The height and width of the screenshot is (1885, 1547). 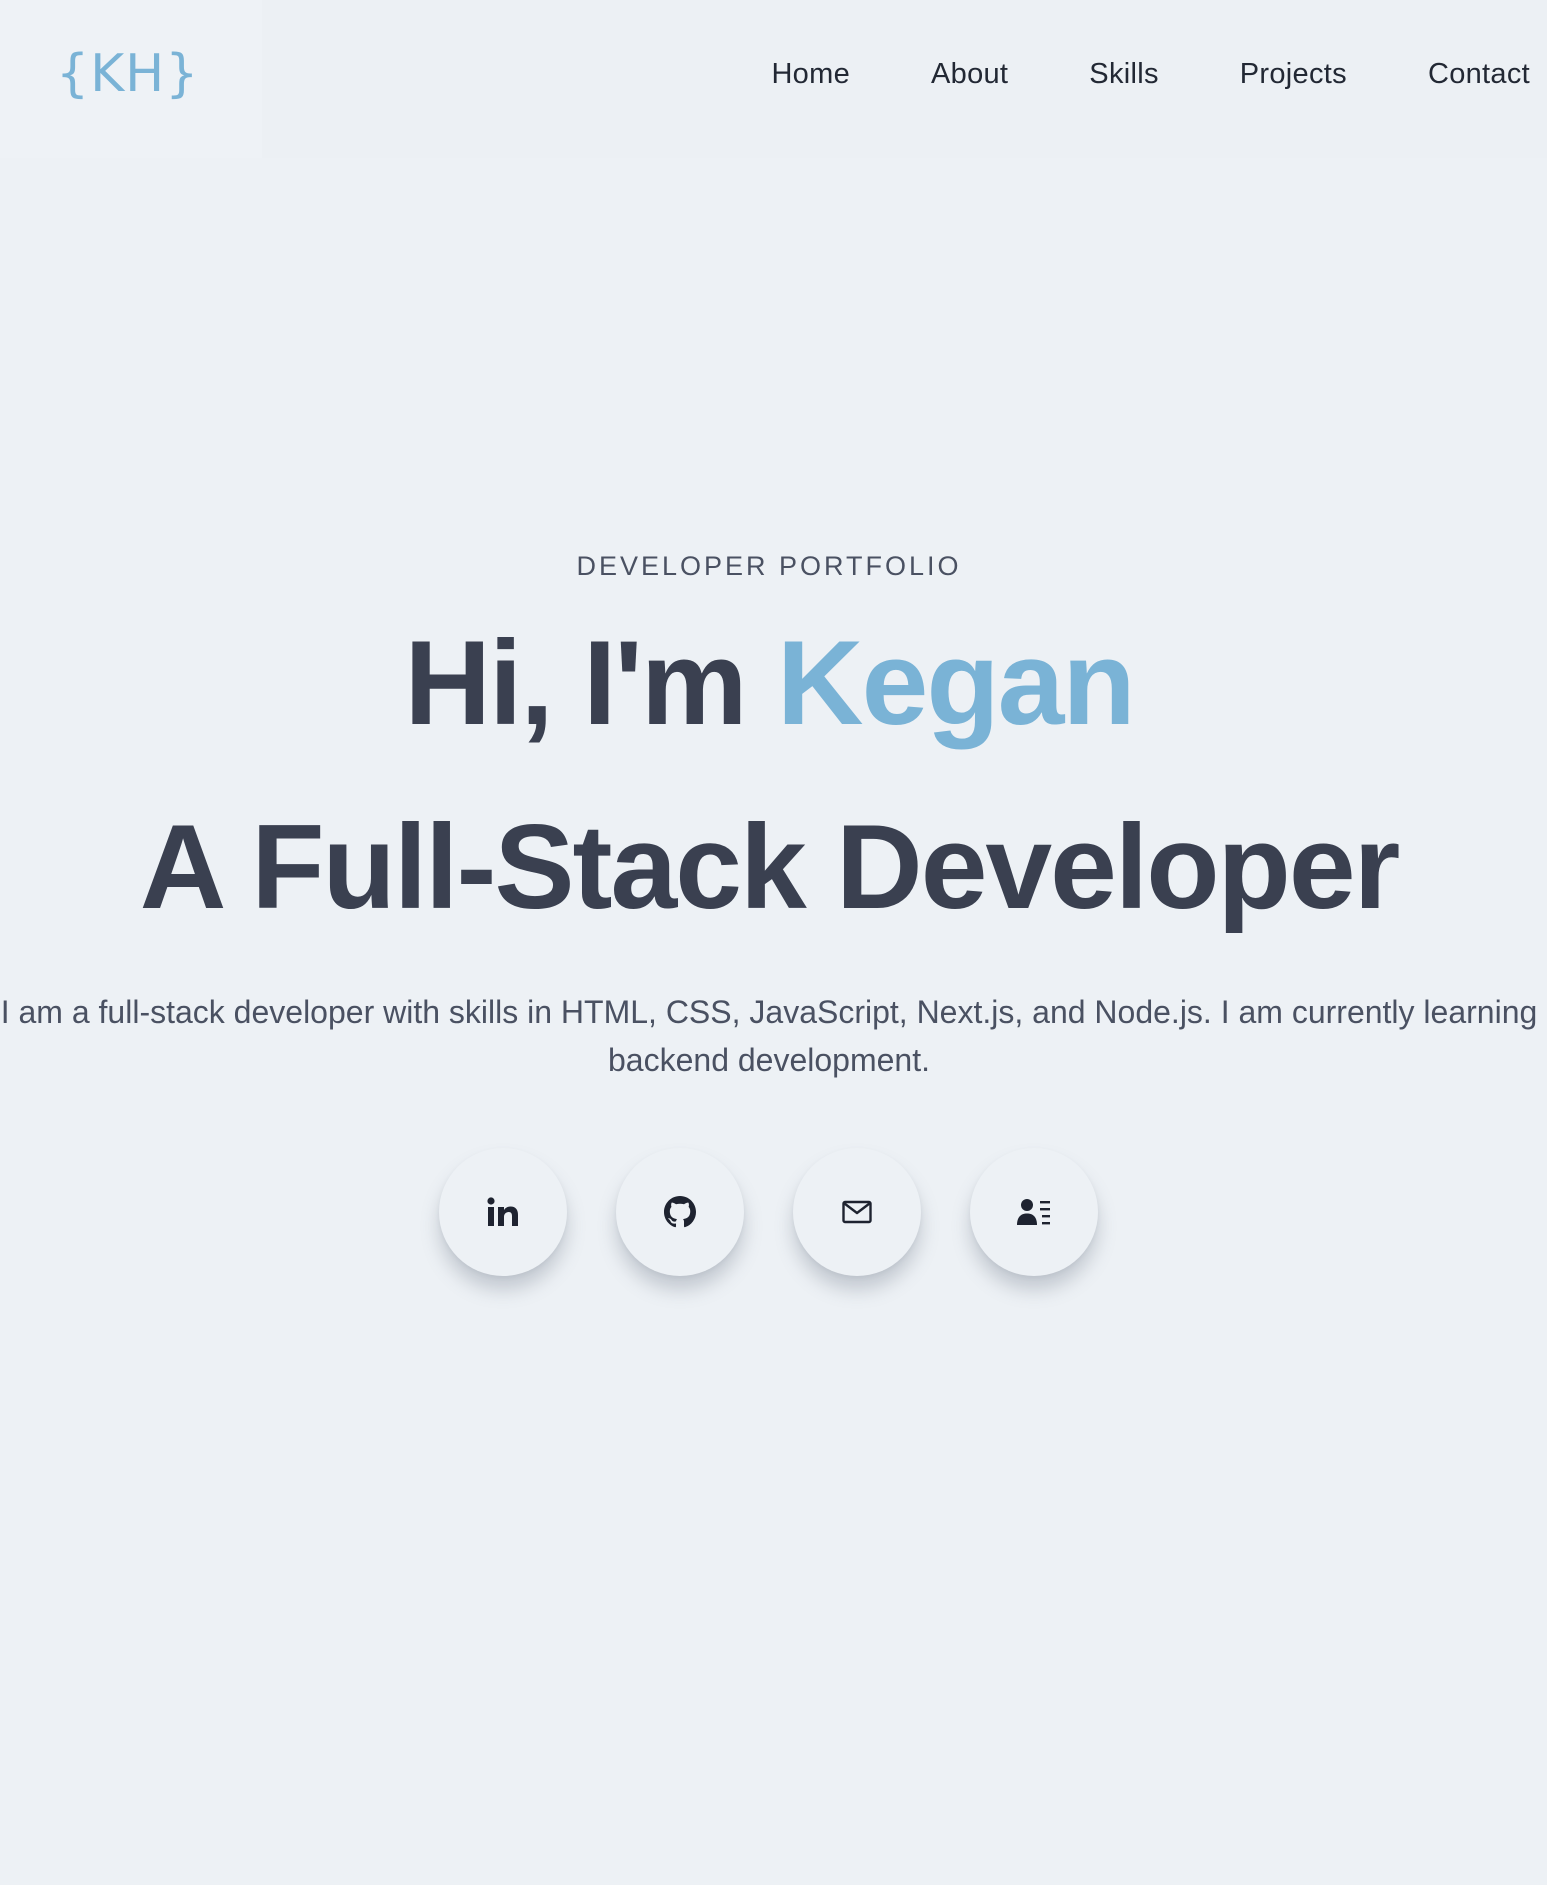 I want to click on nav-link-about: About, so click(x=969, y=74).